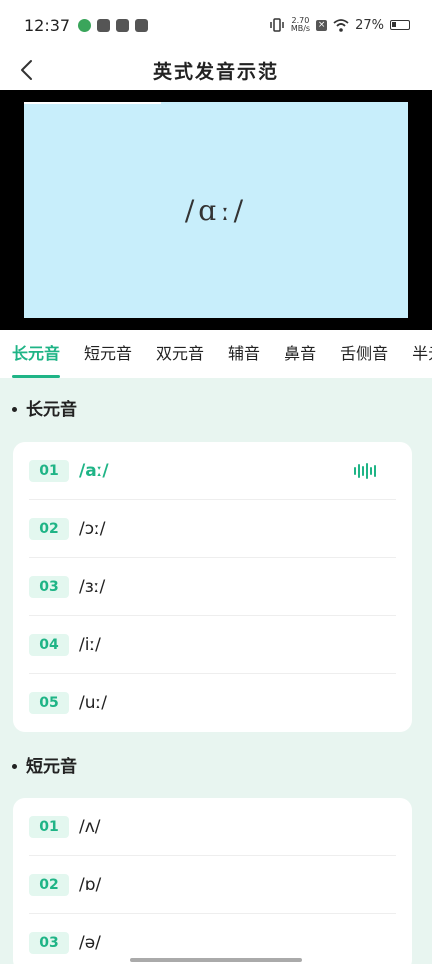  I want to click on item-symbol: /iː/, so click(90, 644).